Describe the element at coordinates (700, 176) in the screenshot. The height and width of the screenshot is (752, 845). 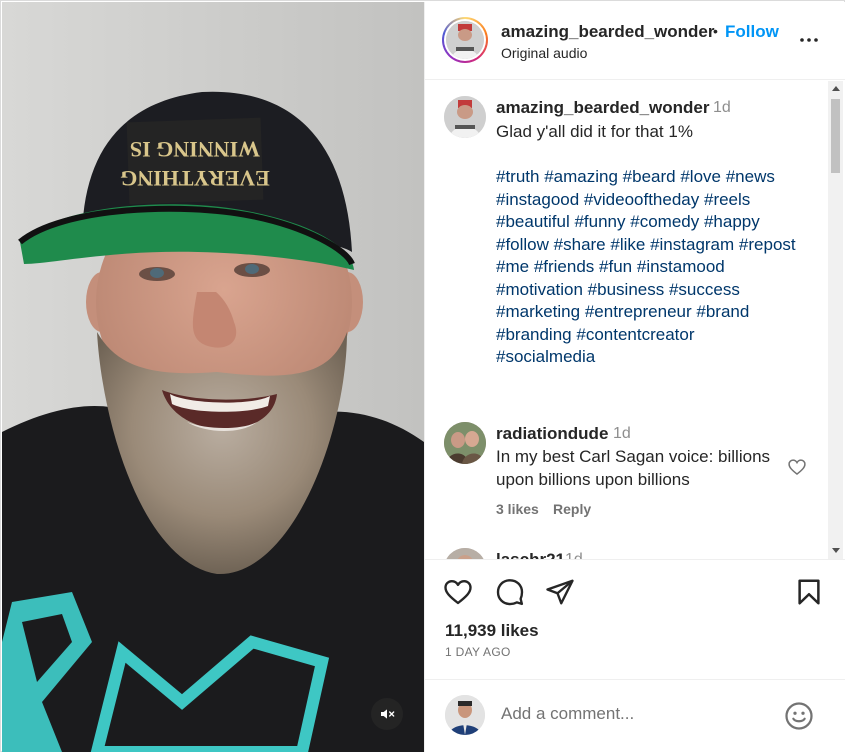
I see `hashtag: #love` at that location.